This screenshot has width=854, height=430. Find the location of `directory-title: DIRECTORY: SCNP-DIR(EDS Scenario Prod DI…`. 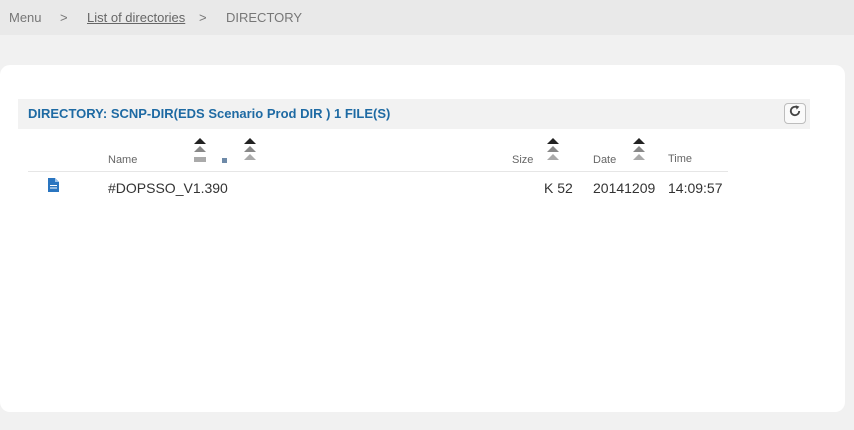

directory-title: DIRECTORY: SCNP-DIR(EDS Scenario Prod DI… is located at coordinates (209, 113).